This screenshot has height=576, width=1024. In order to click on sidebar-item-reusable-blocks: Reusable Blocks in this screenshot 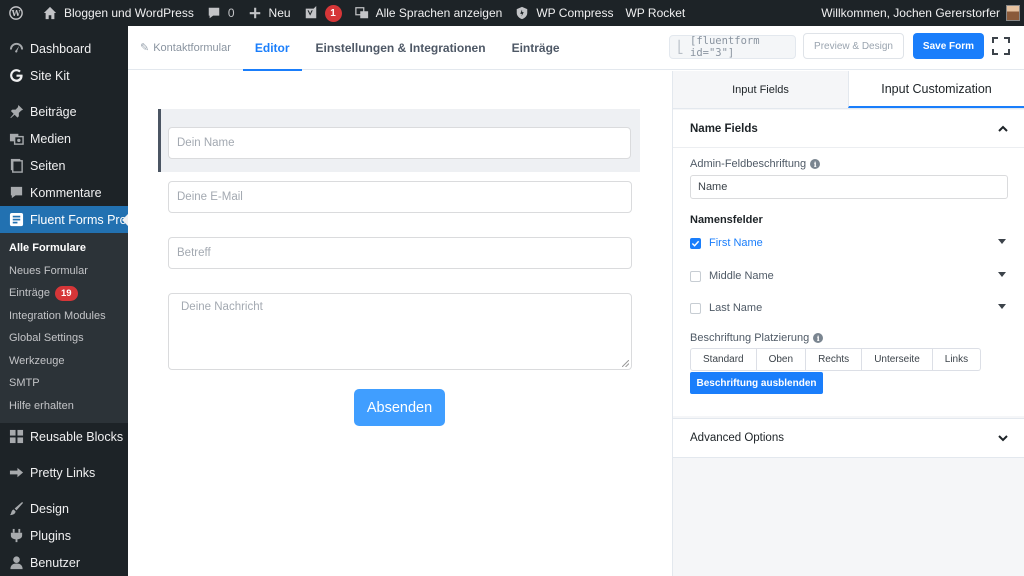, I will do `click(64, 436)`.